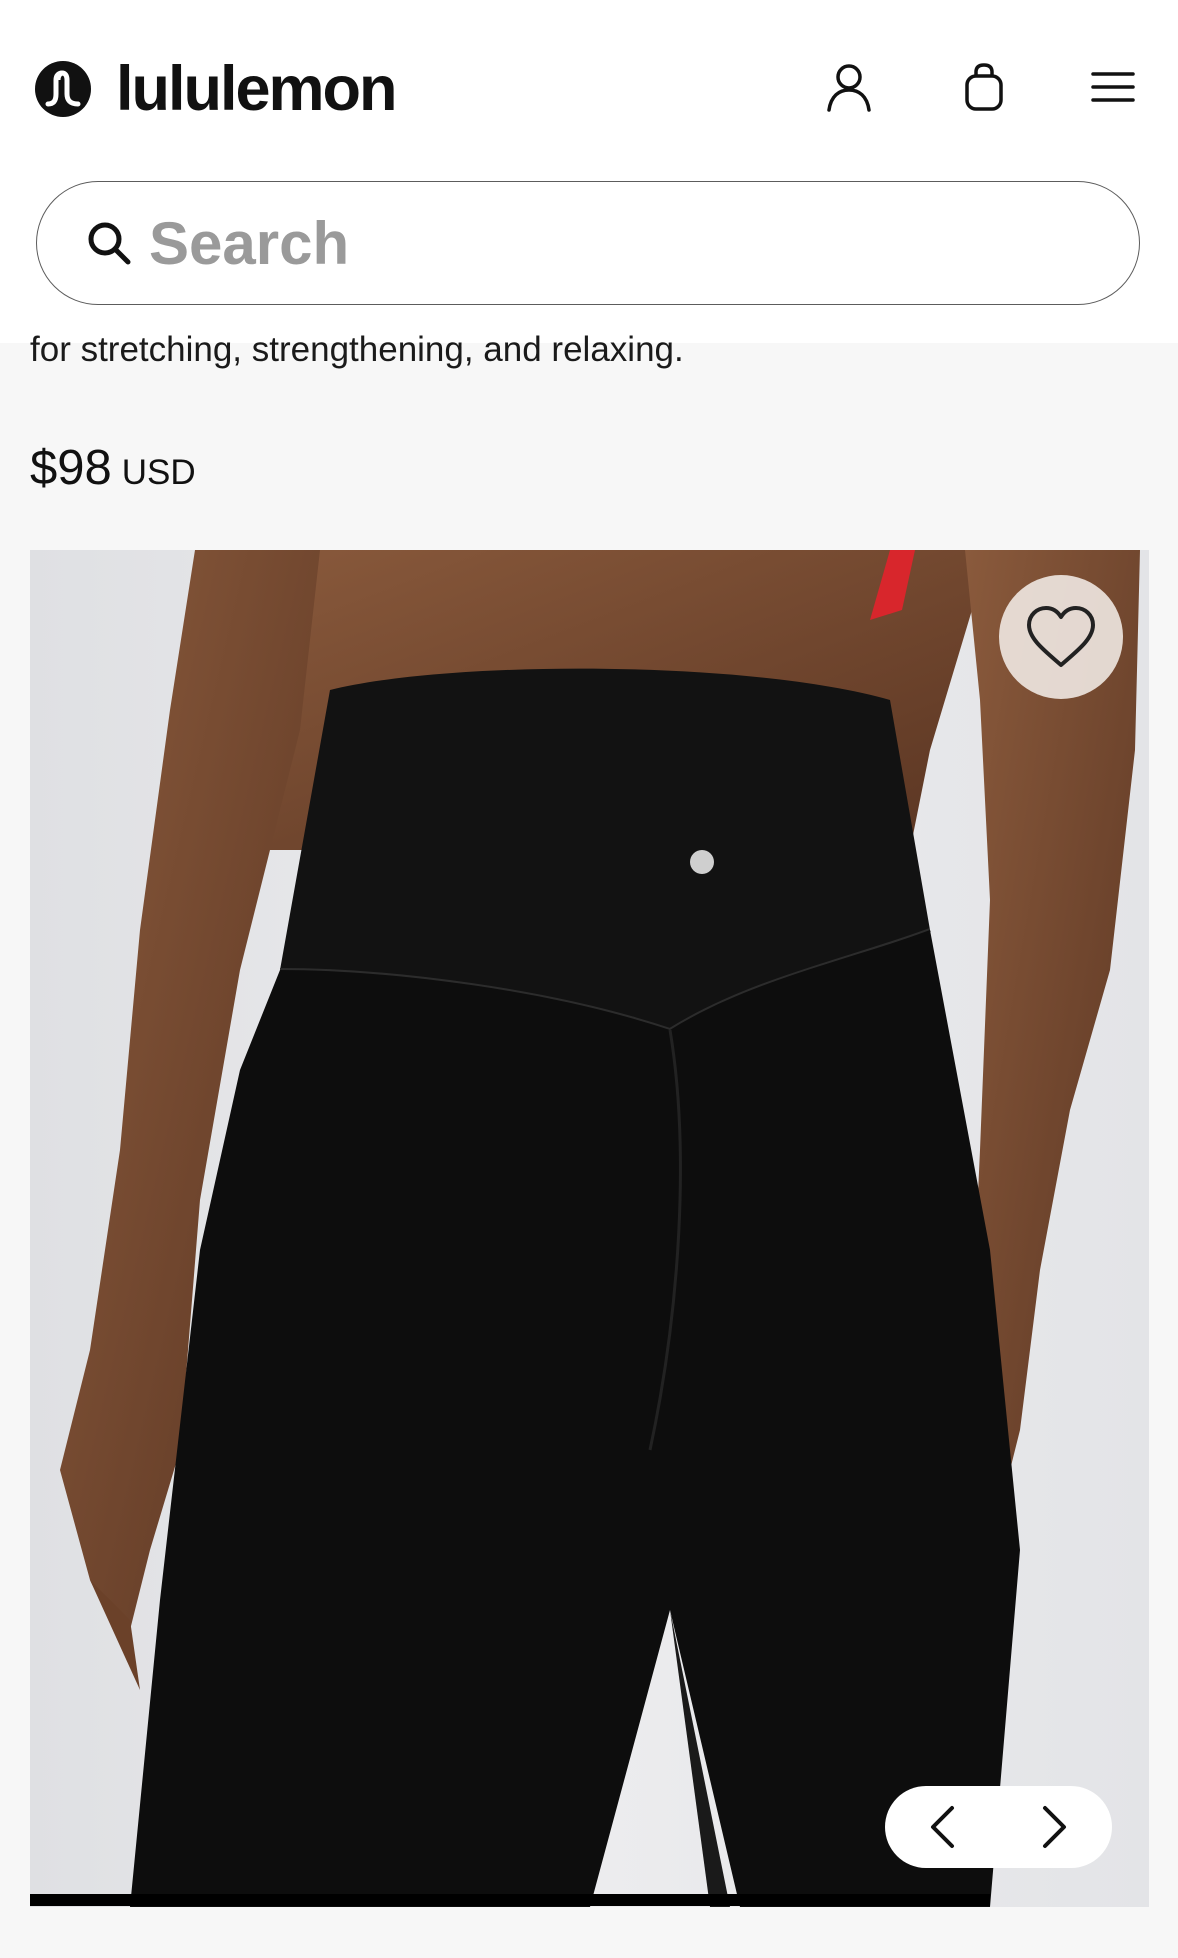 The width and height of the screenshot is (1178, 1958). I want to click on search-icon, so click(109, 243).